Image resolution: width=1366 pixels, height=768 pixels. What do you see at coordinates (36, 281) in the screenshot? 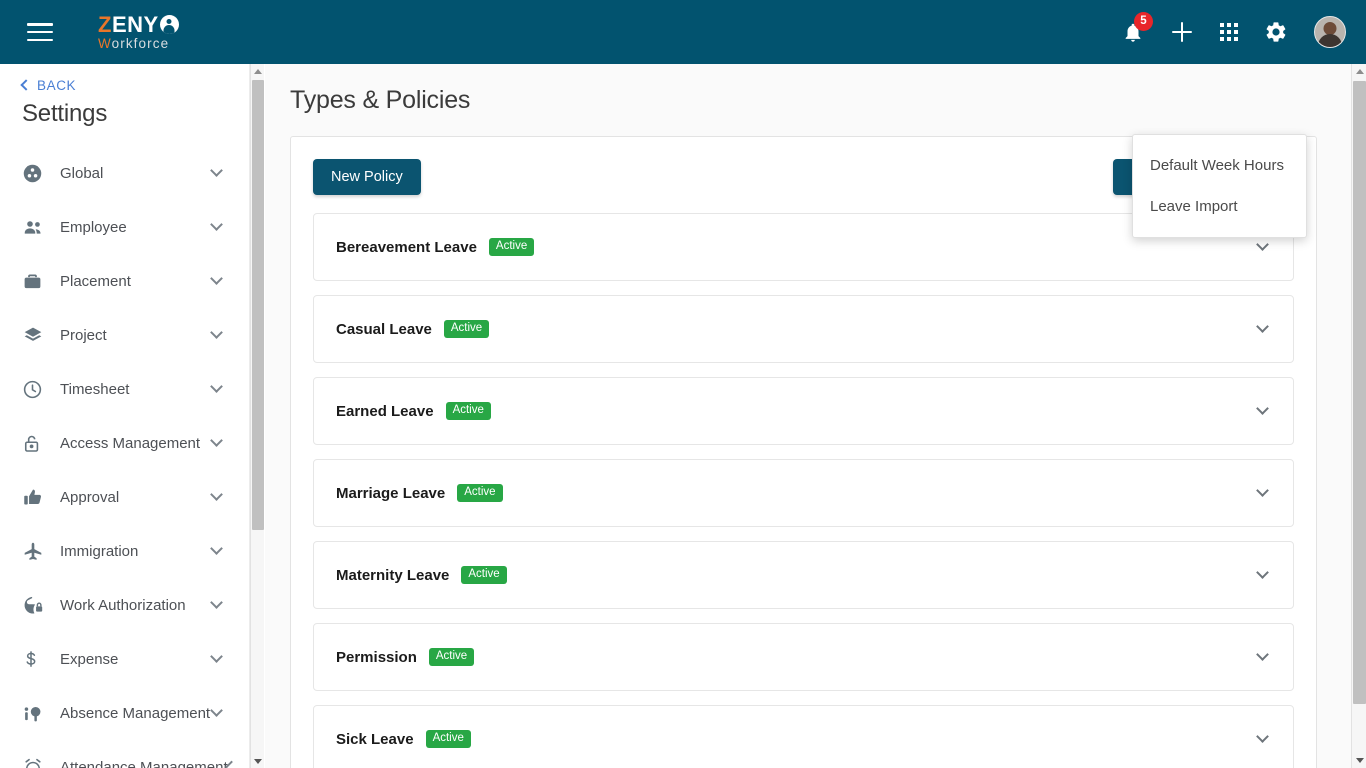
I see `briefcase-icon` at bounding box center [36, 281].